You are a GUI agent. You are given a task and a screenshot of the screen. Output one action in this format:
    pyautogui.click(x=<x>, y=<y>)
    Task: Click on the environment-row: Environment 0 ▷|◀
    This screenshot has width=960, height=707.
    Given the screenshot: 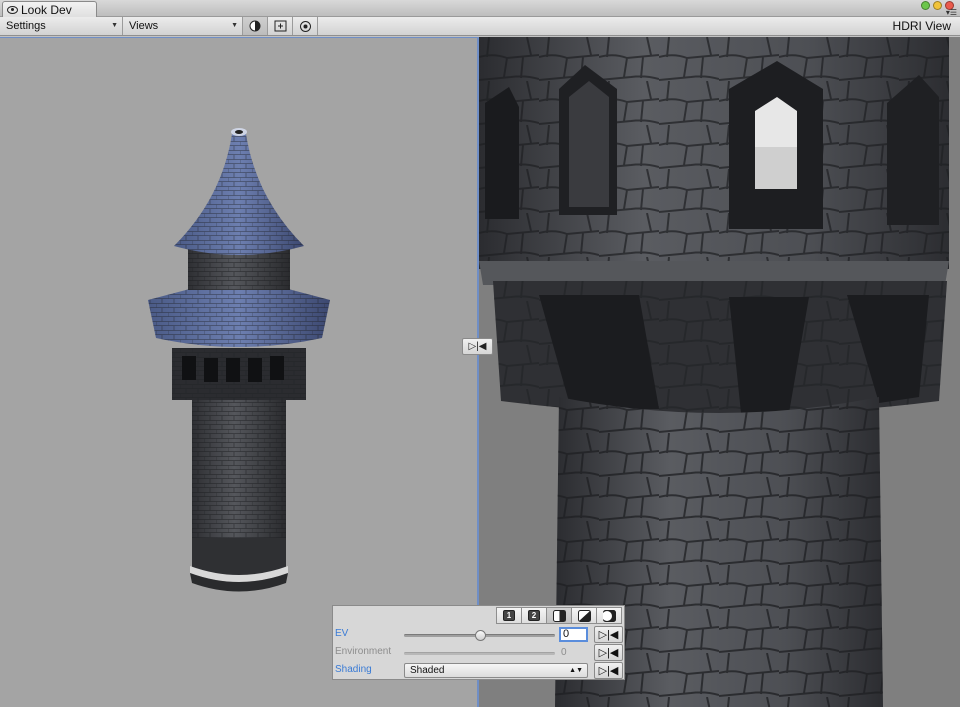 What is the action you would take?
    pyautogui.click(x=478, y=653)
    